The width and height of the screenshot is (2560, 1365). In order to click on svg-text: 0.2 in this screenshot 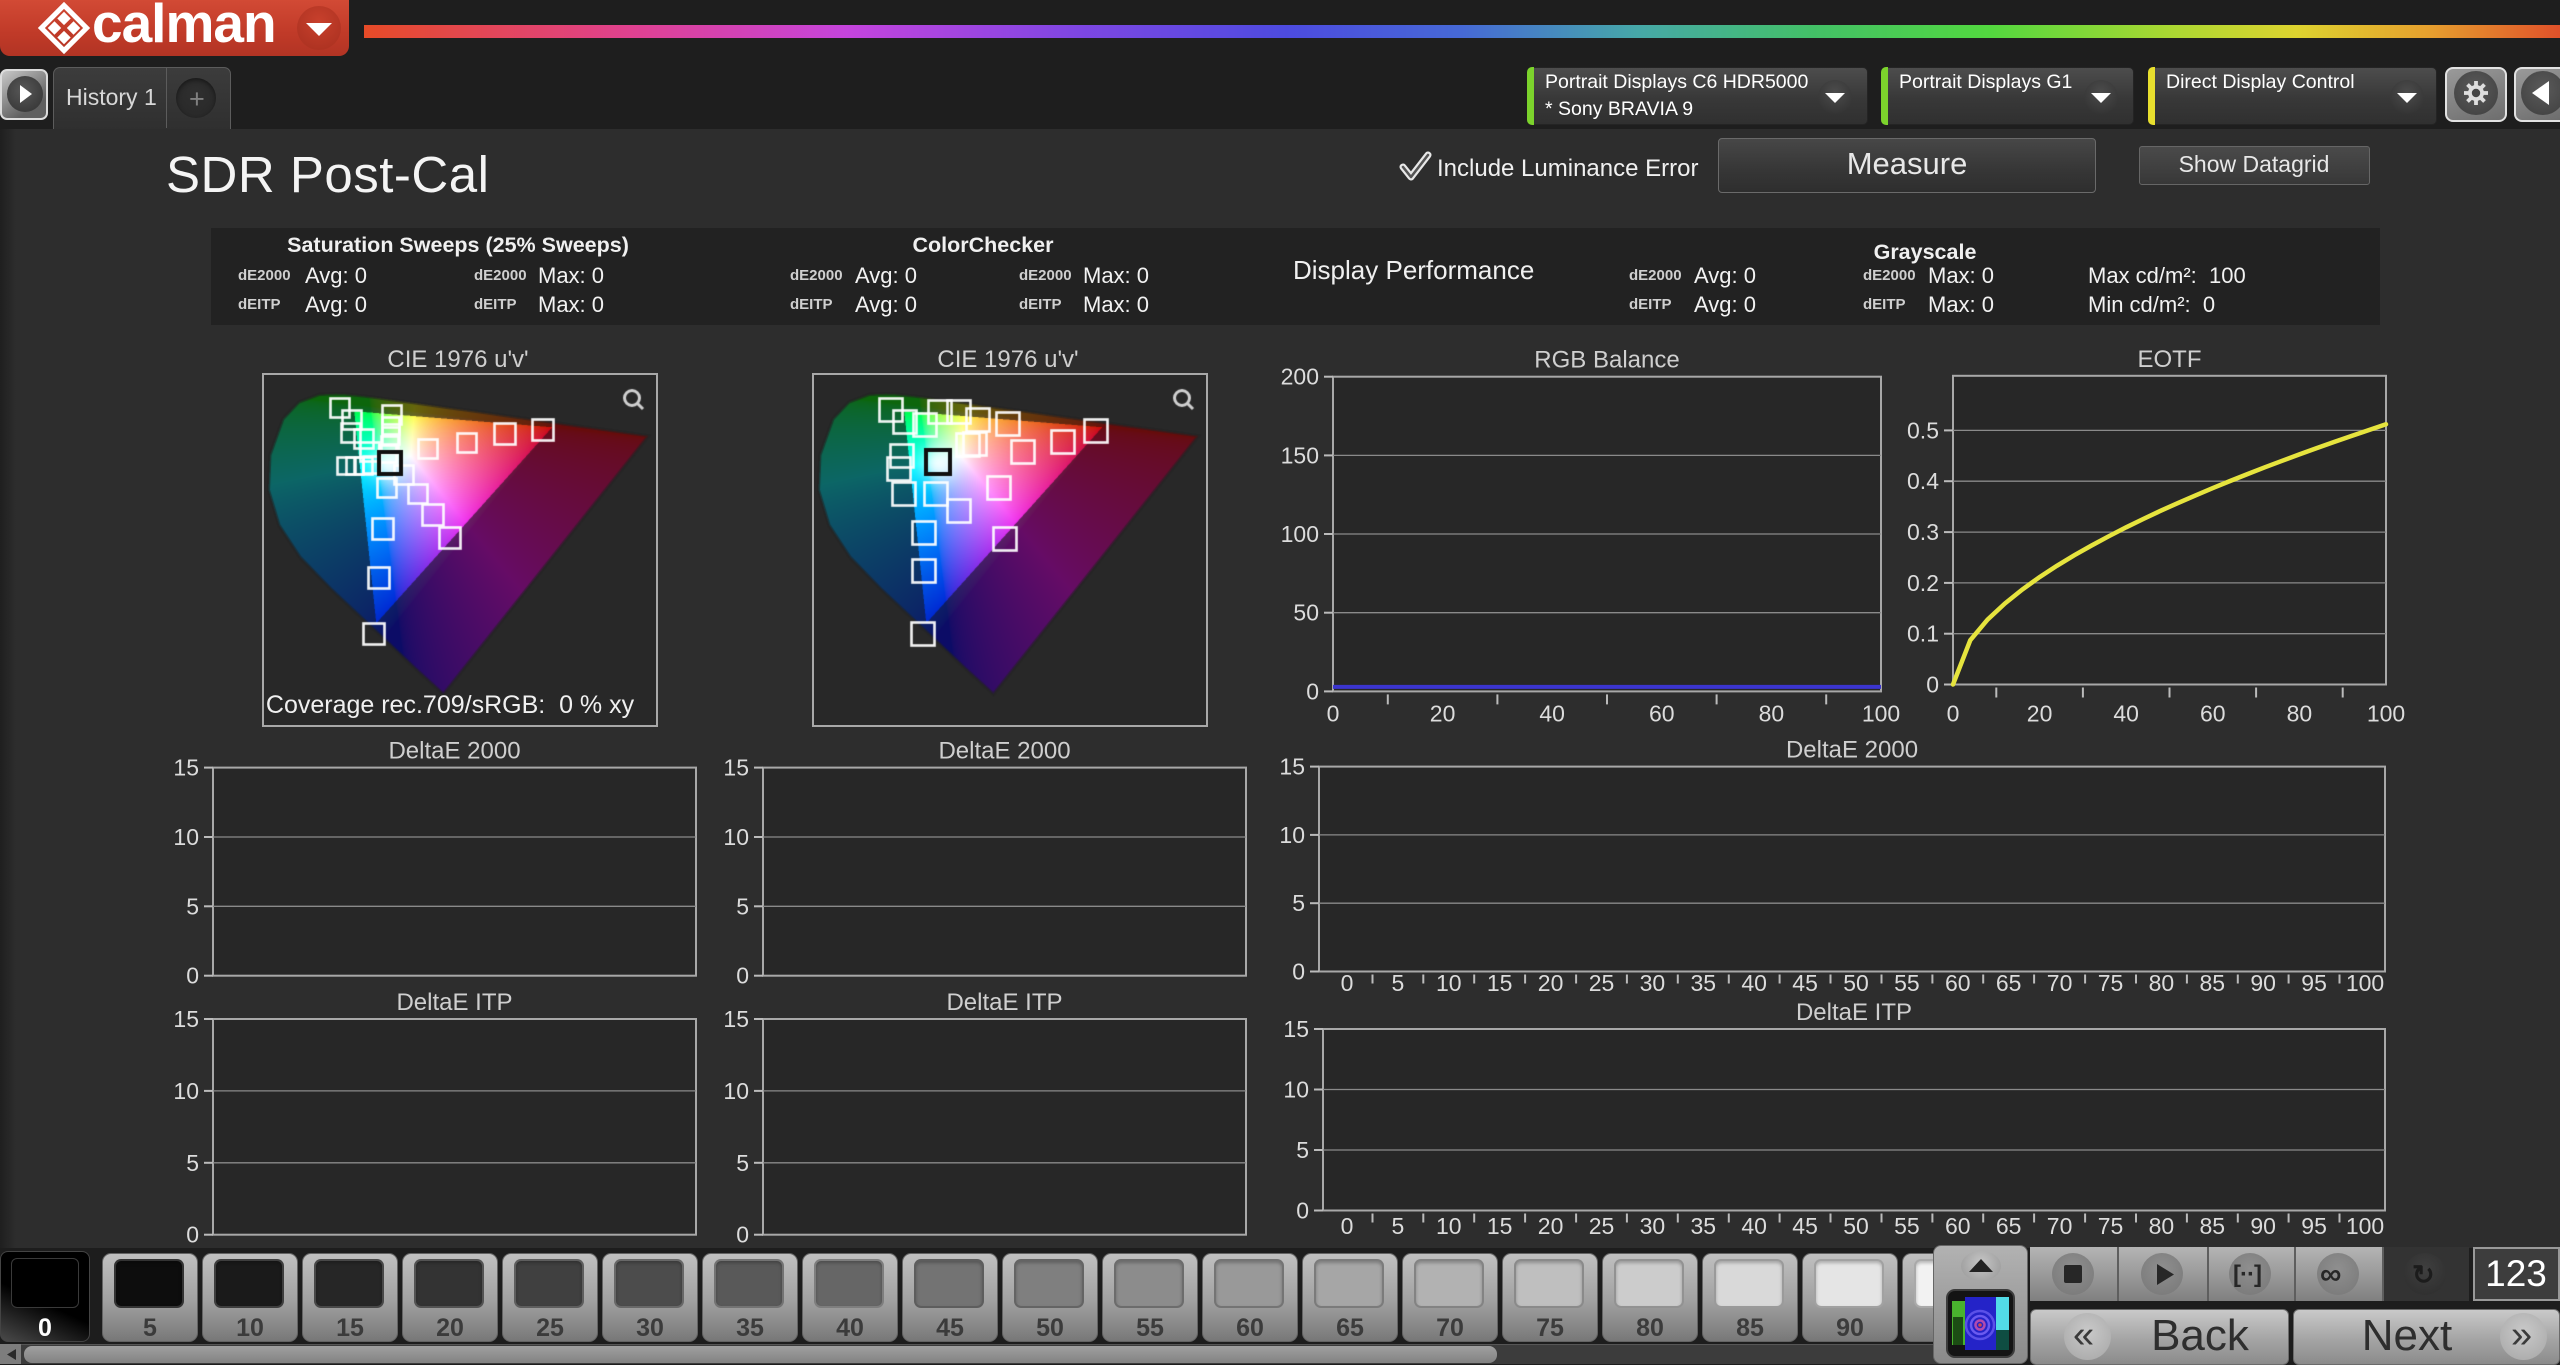, I will do `click(1923, 583)`.